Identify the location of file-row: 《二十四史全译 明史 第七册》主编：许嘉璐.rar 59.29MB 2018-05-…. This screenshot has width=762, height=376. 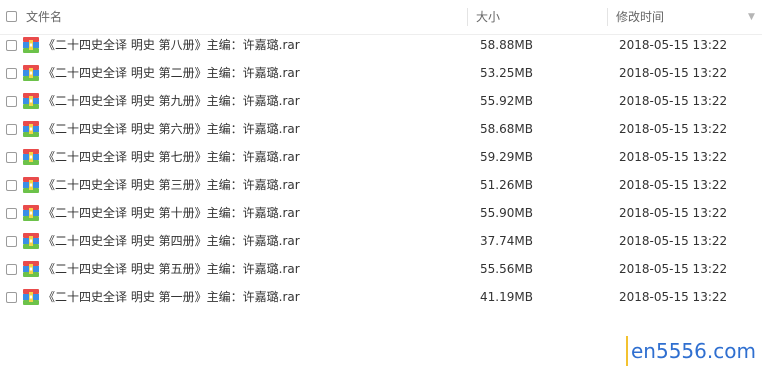
(381, 157).